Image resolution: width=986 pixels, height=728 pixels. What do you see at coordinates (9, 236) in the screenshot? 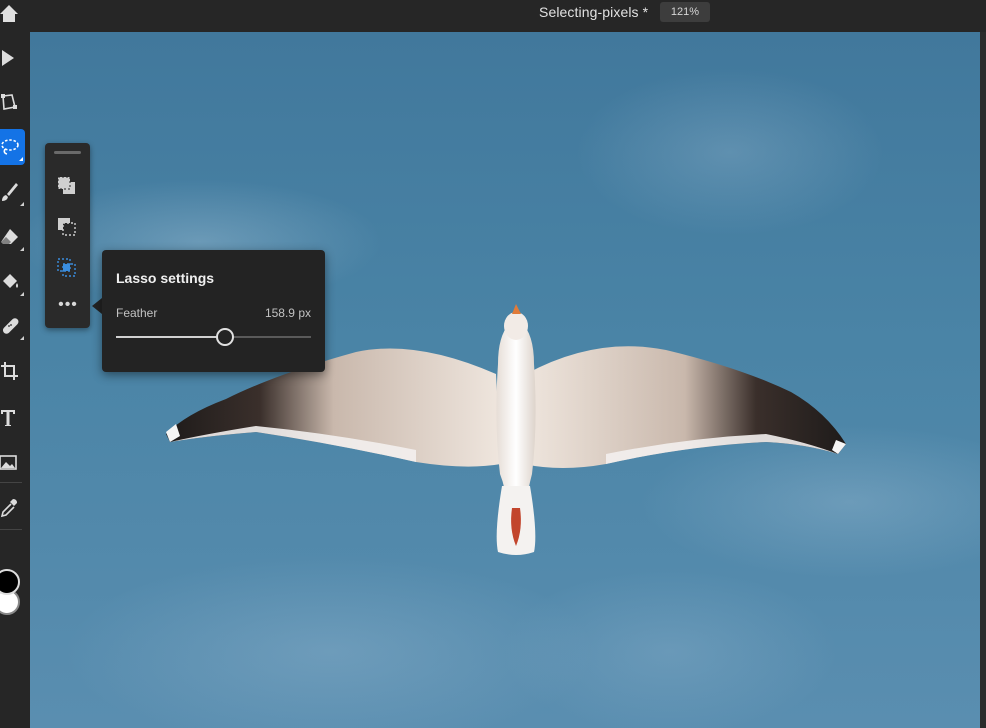
I see `eraser-icon` at bounding box center [9, 236].